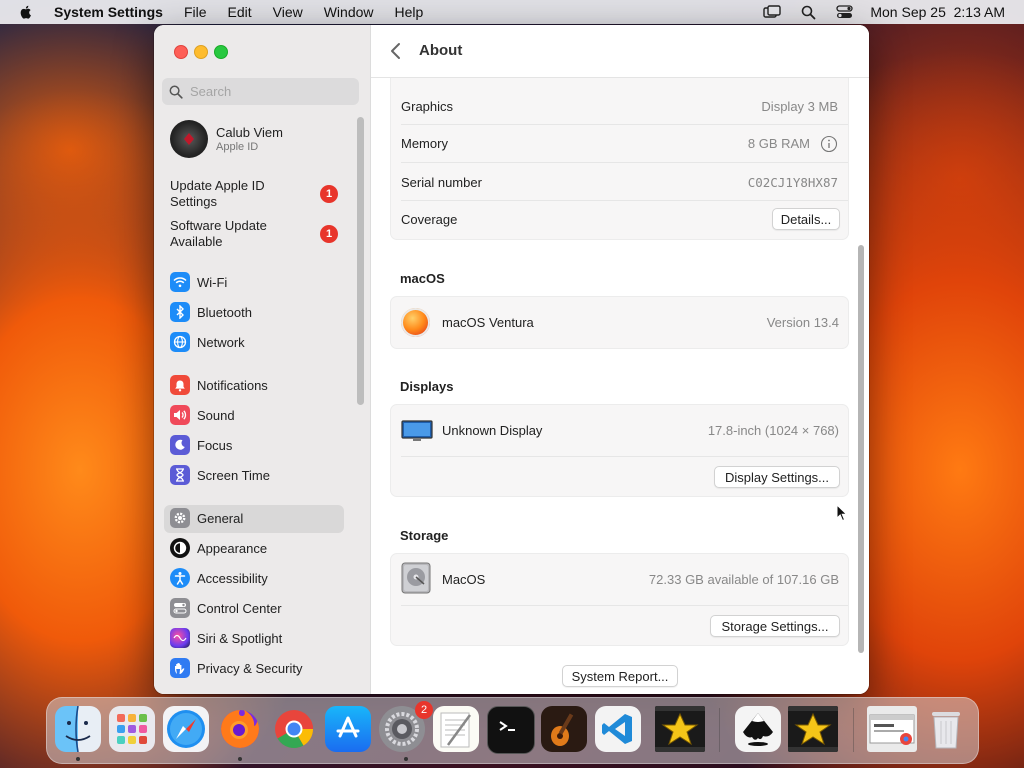  I want to click on memory-row: Memory 8 GB RAM, so click(619, 144).